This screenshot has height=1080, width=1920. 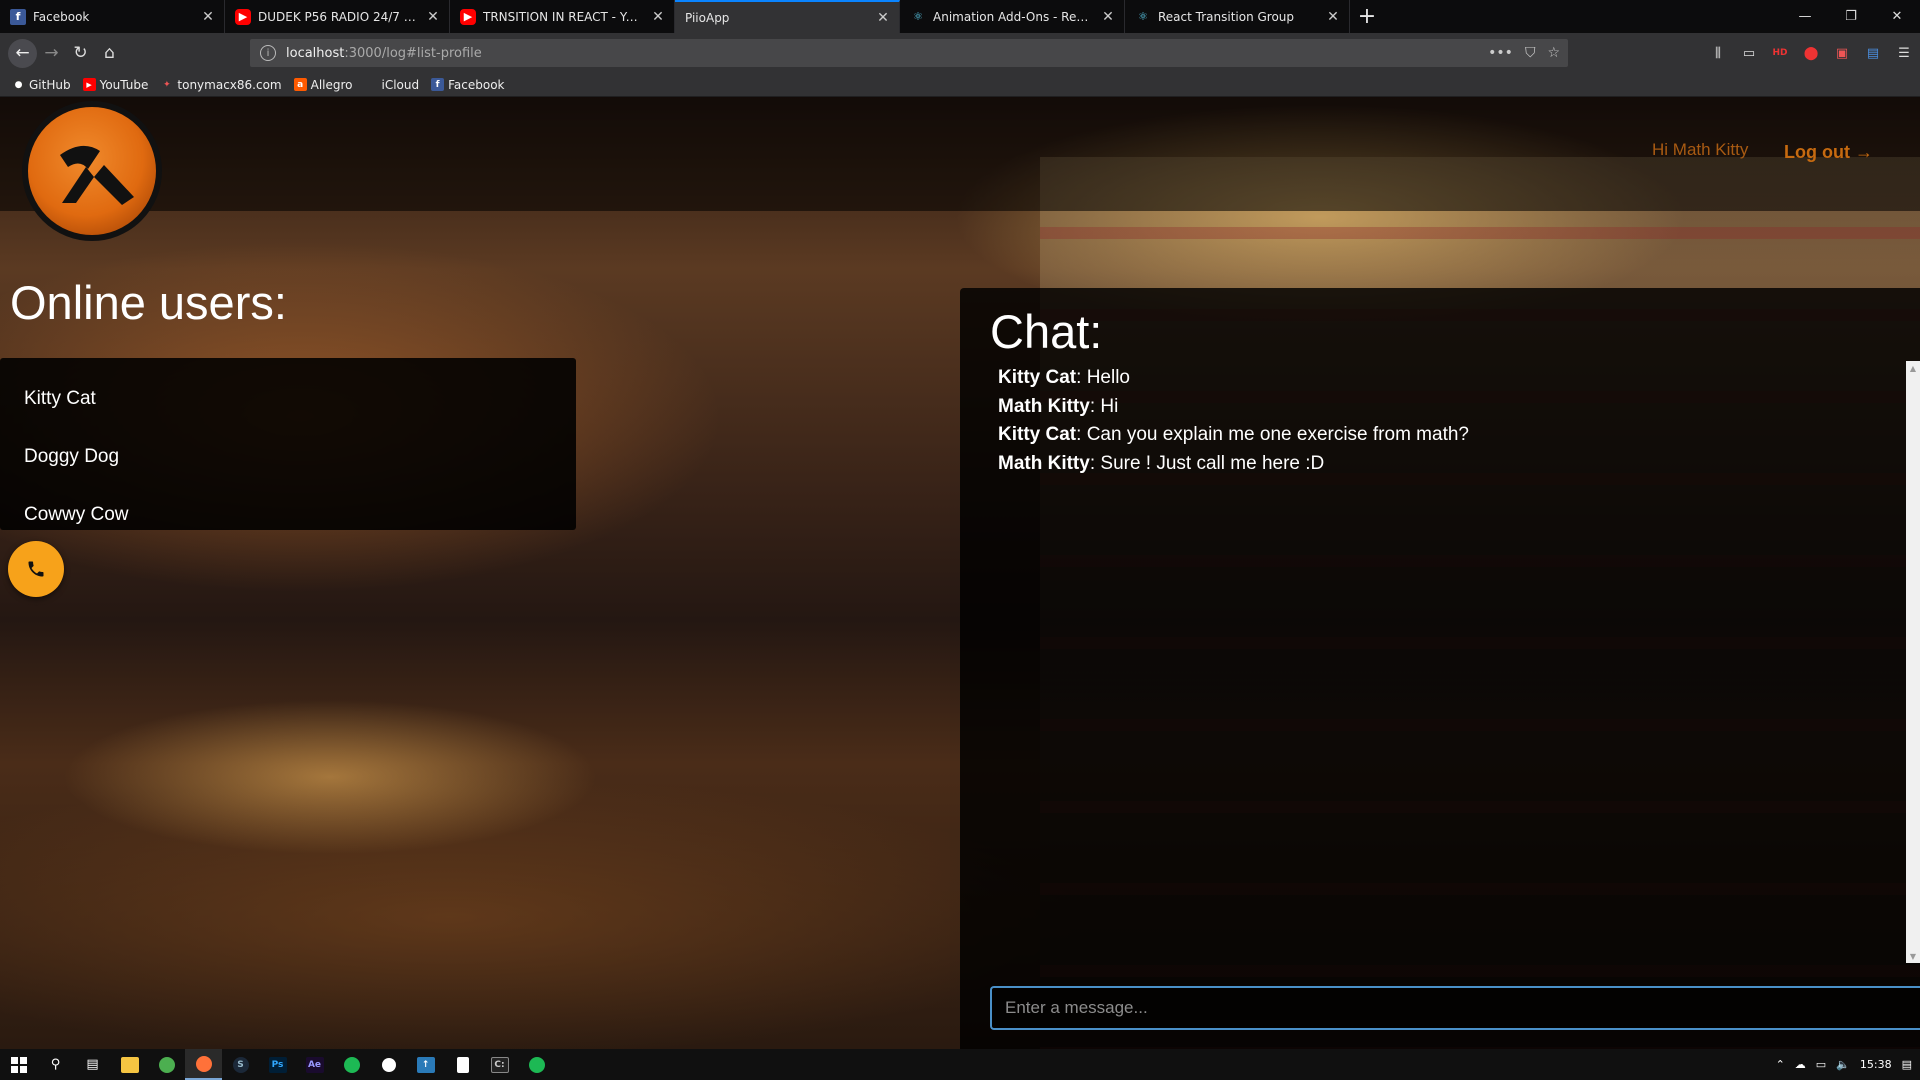 What do you see at coordinates (1718, 53) in the screenshot?
I see `library-icon: ⫼` at bounding box center [1718, 53].